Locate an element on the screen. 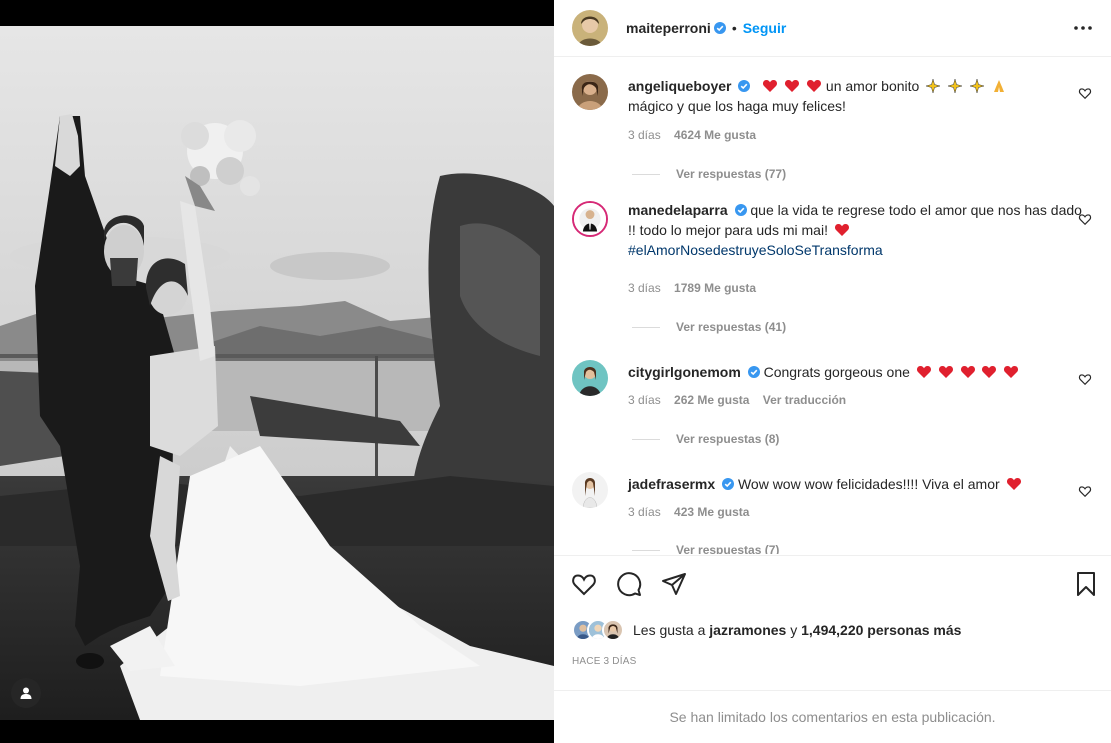 Image resolution: width=1111 pixels, height=743 pixels. commenter-username: angeliqueboyer is located at coordinates (679, 86).